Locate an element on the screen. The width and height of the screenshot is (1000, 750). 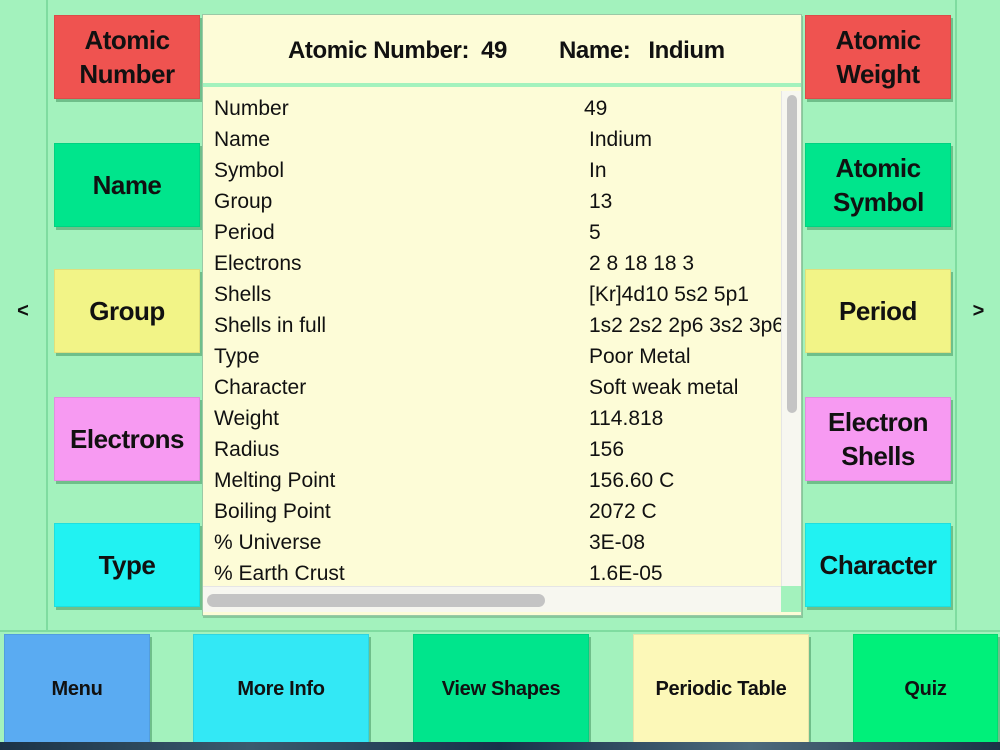
name-label: Name is located at coordinates (127, 185).